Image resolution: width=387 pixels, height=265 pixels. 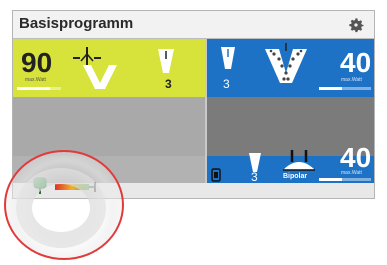 What do you see at coordinates (33, 88) in the screenshot?
I see `left-power-bar` at bounding box center [33, 88].